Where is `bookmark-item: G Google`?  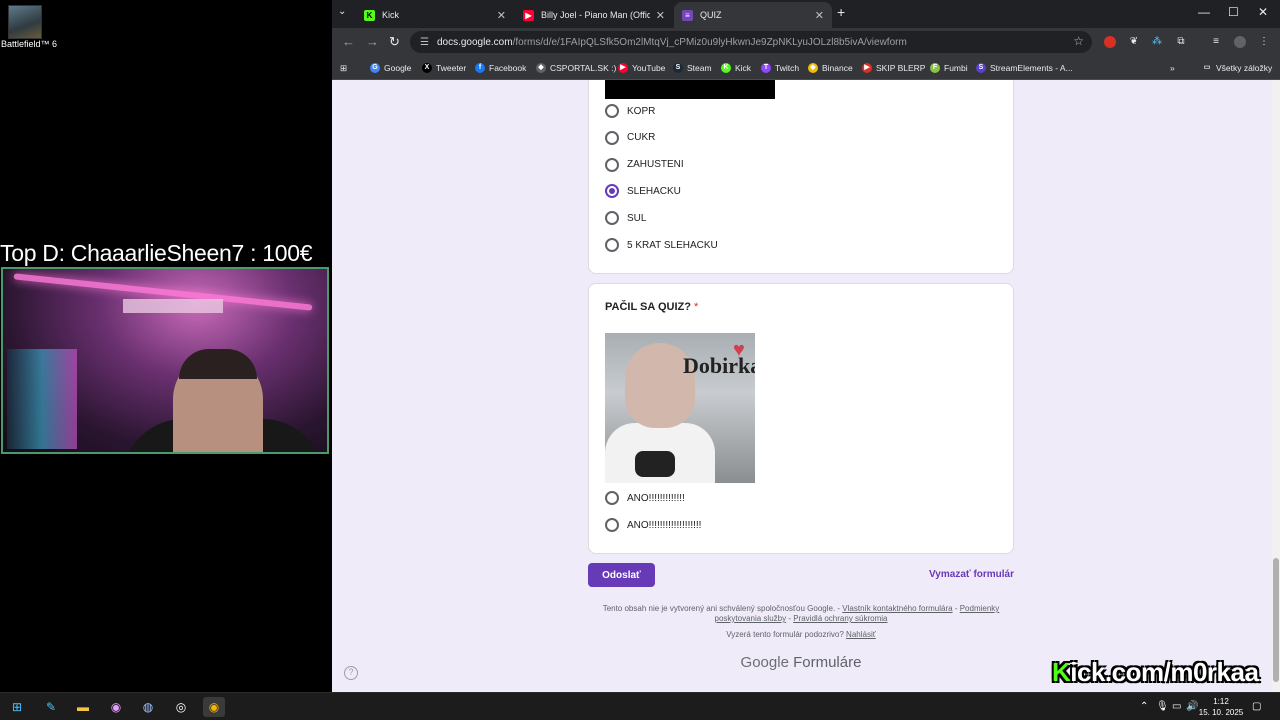 bookmark-item: G Google is located at coordinates (390, 68).